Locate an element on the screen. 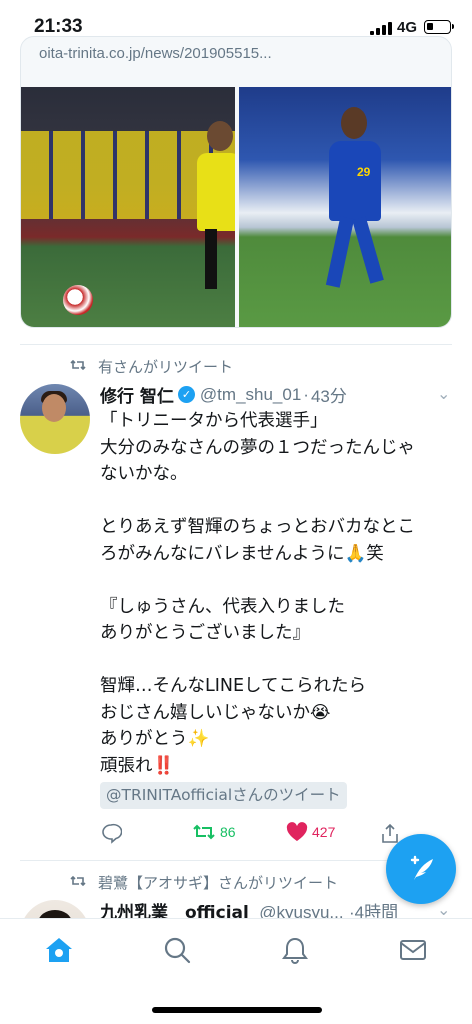 This screenshot has width=472, height=1024. share-button is located at coordinates (390, 833).